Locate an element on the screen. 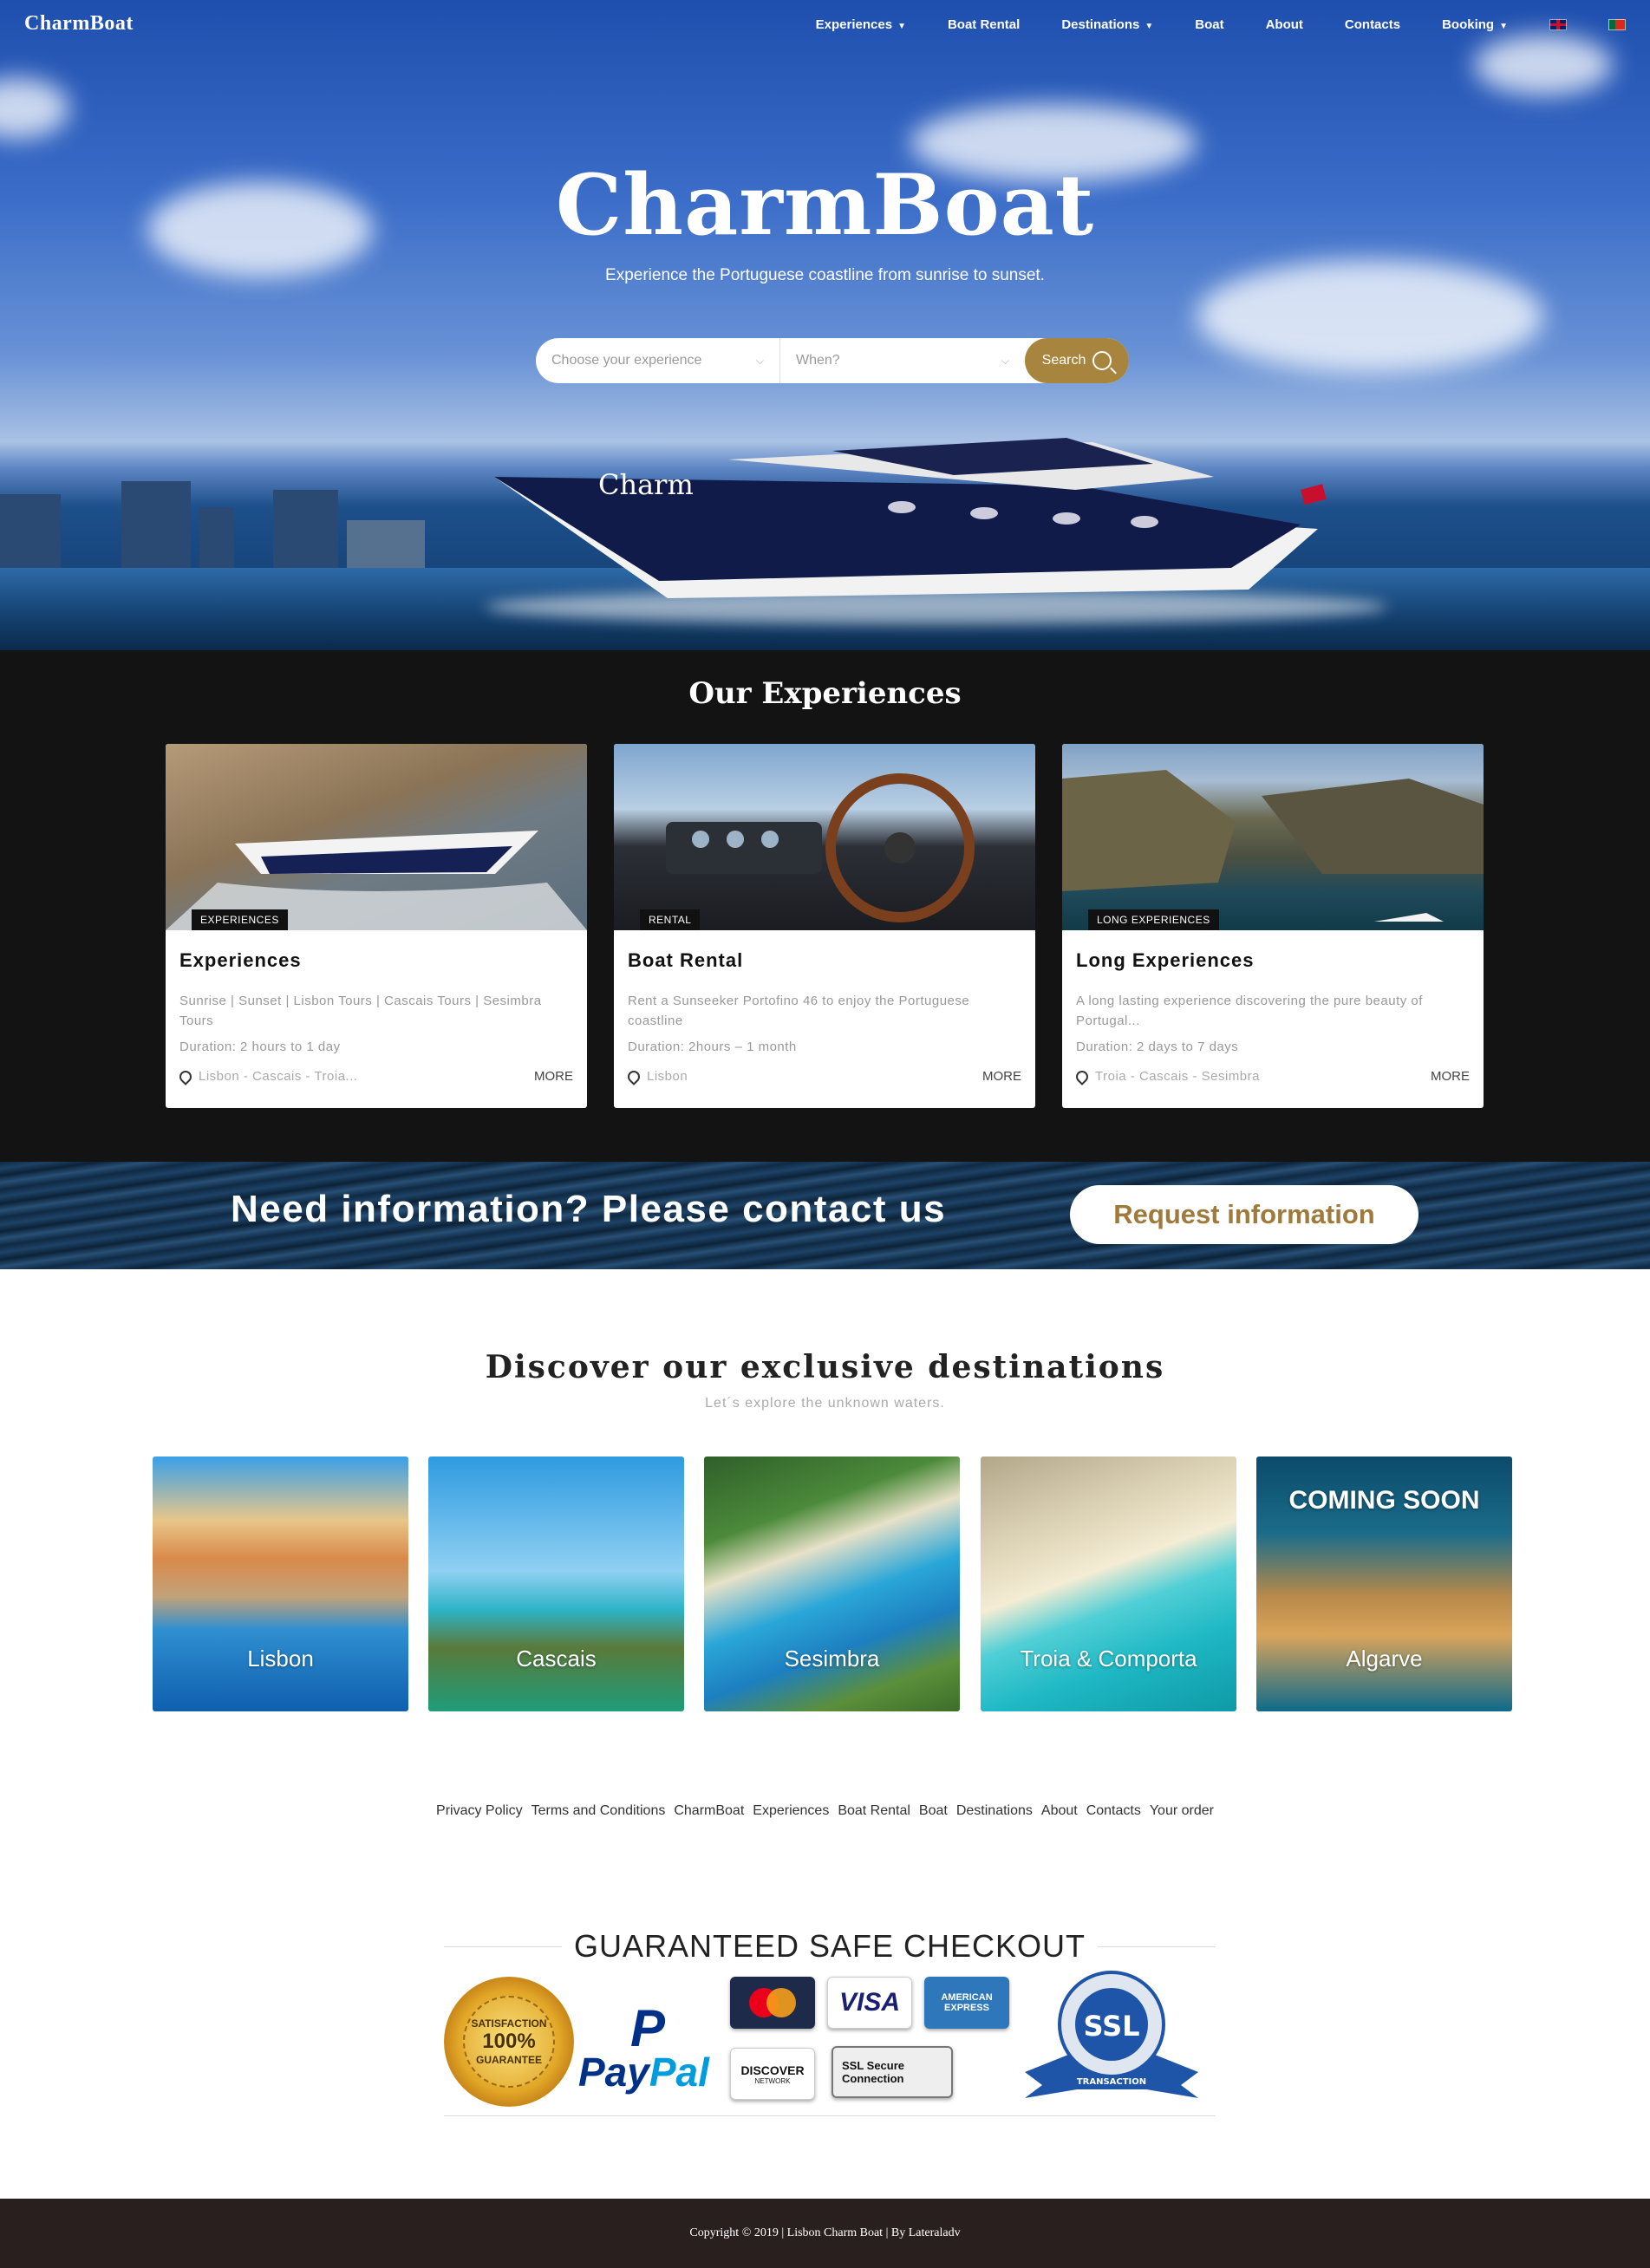  destinations-subtitle: Let´s explore the unknown waters. is located at coordinates (825, 1404).